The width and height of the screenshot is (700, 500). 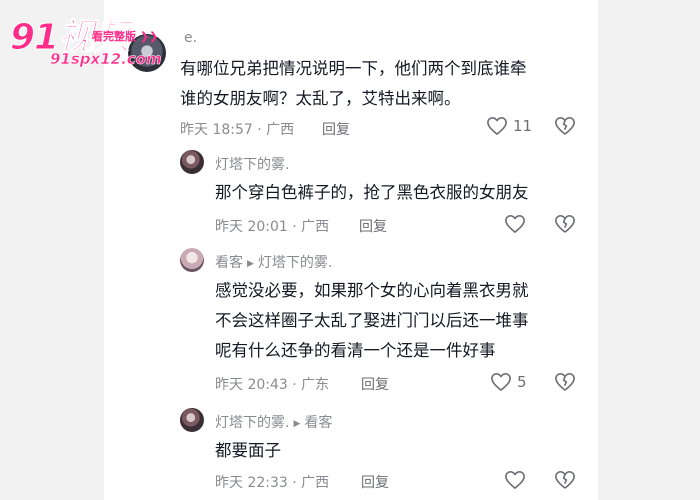 I want to click on reply-to-author: 灯塔下的雾., so click(x=295, y=263).